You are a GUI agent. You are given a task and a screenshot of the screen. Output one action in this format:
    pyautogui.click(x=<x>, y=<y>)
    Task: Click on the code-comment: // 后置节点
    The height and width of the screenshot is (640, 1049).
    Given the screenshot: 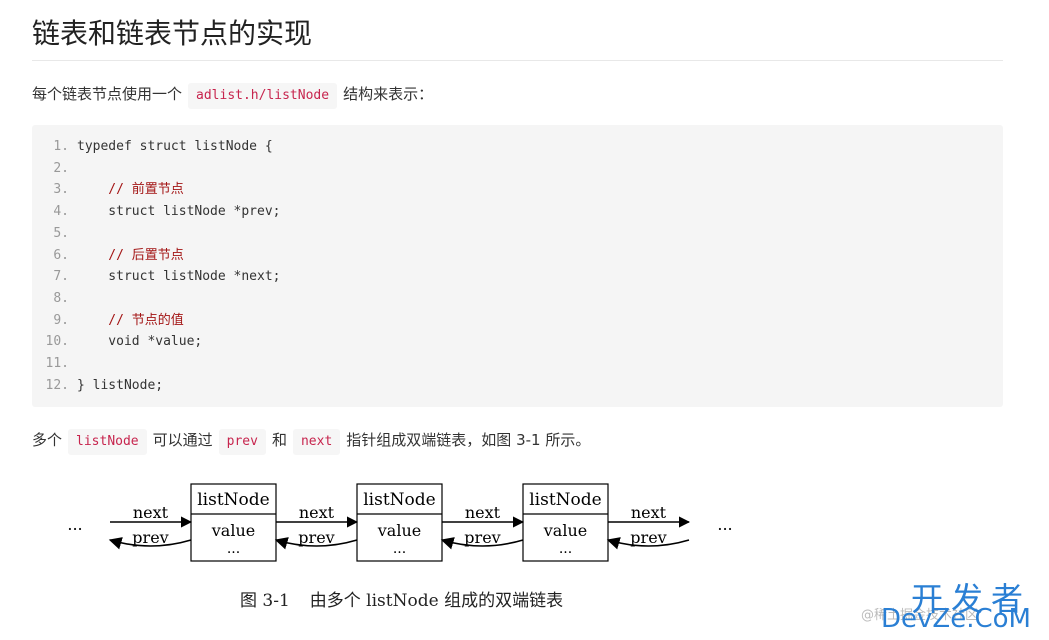 What is the action you would take?
    pyautogui.click(x=130, y=255)
    